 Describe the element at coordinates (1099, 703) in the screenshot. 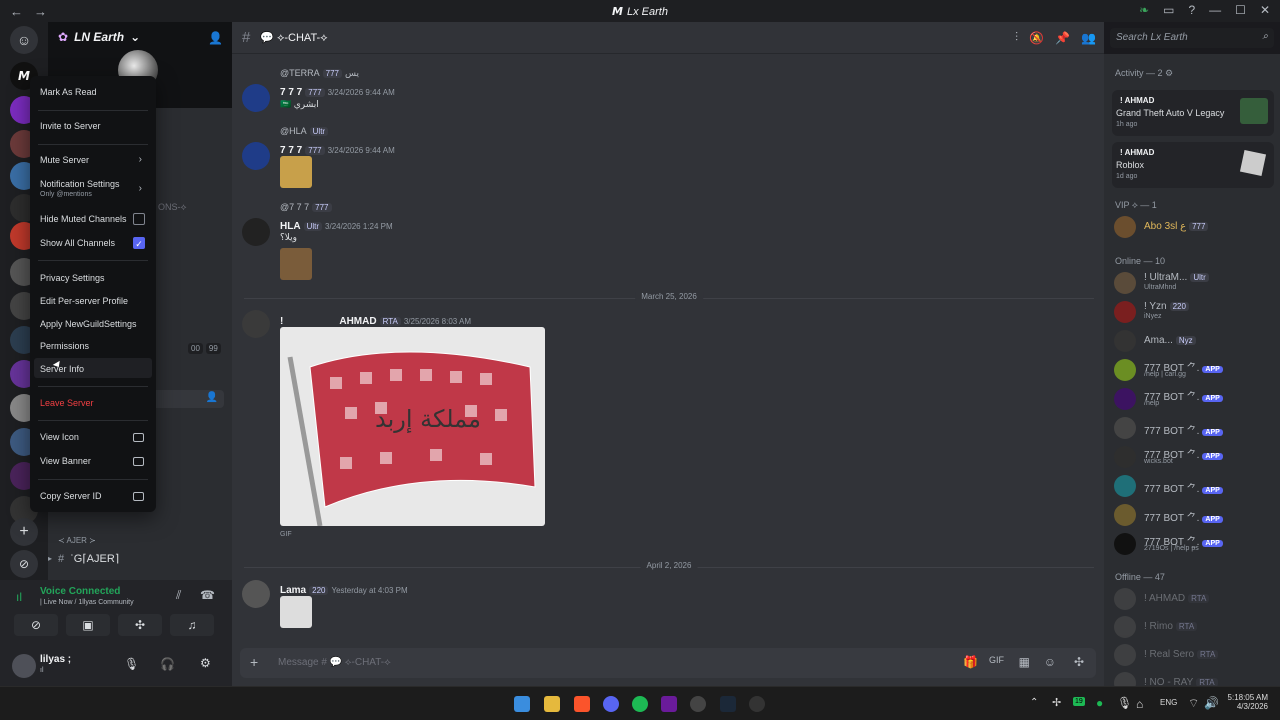

I see `spotify-tray-icon: ●` at that location.